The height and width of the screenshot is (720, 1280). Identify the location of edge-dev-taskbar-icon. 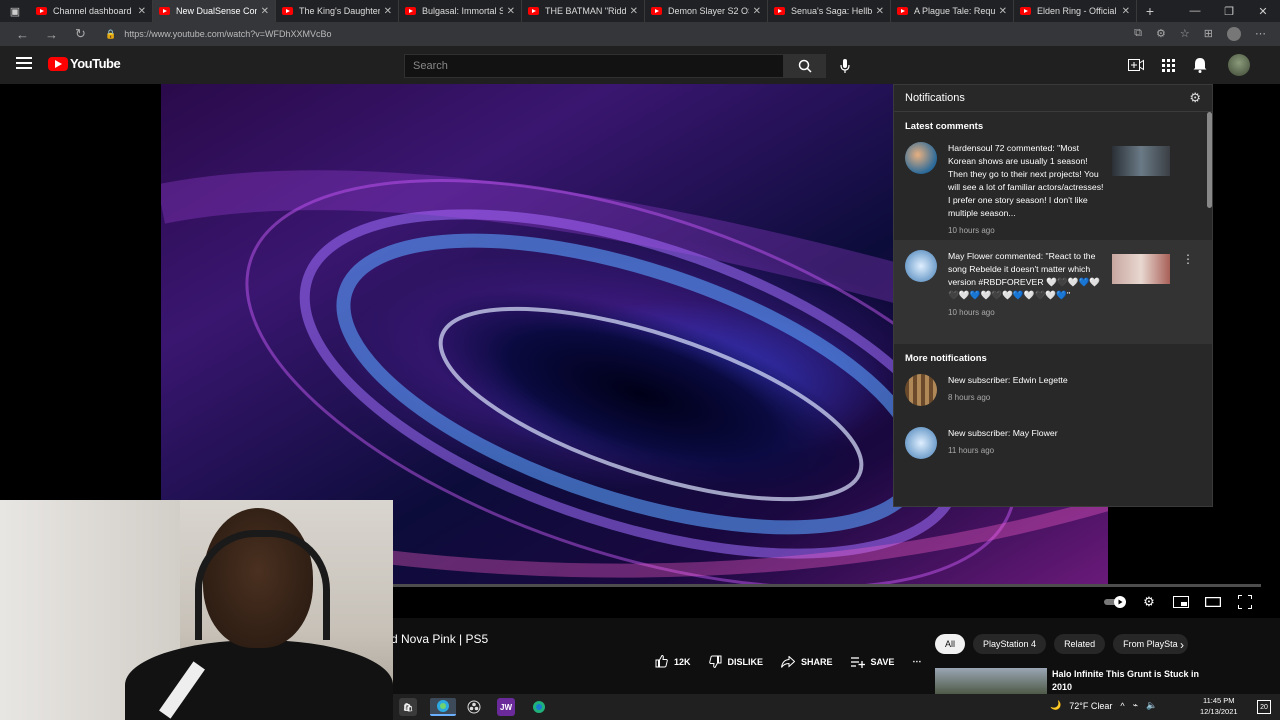
(539, 707).